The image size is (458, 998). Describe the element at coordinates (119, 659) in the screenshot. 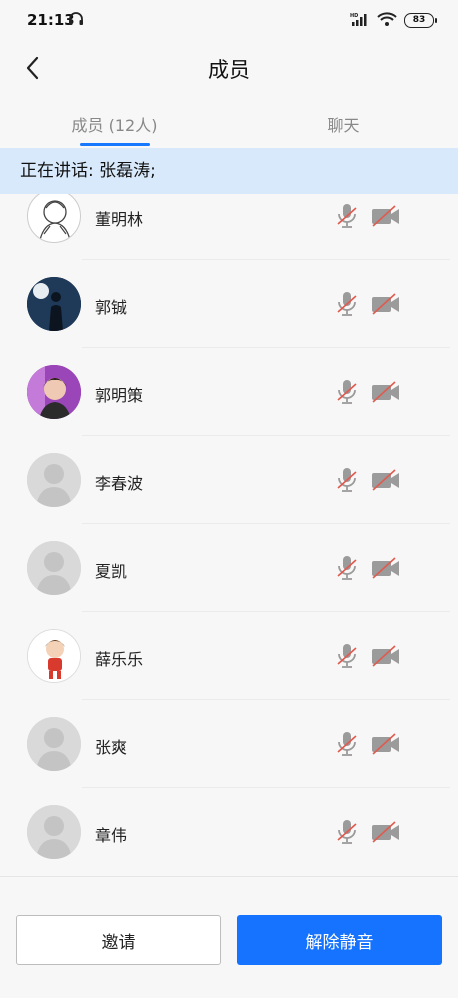

I see `member-name: 薛乐乐` at that location.